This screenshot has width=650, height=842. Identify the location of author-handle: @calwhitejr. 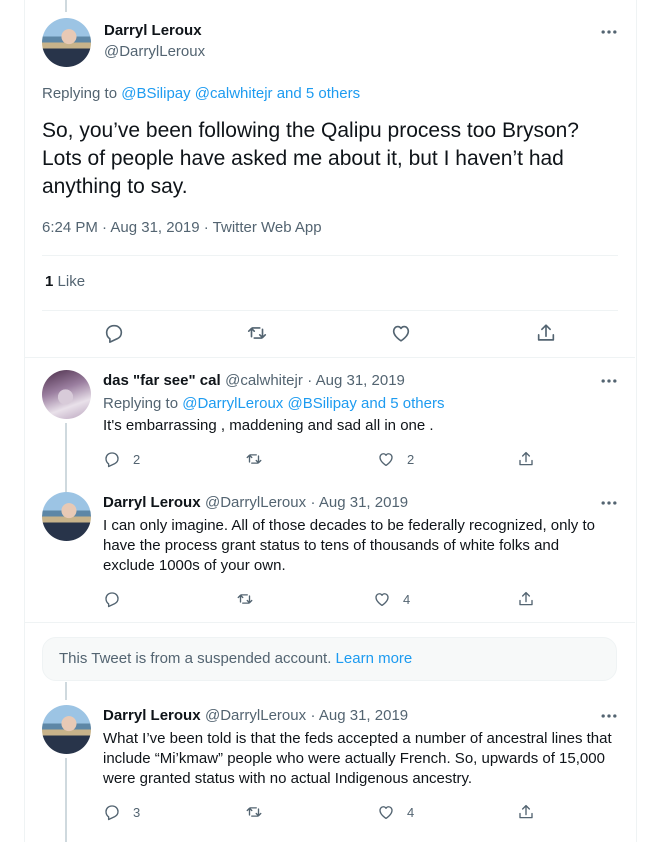
(264, 380).